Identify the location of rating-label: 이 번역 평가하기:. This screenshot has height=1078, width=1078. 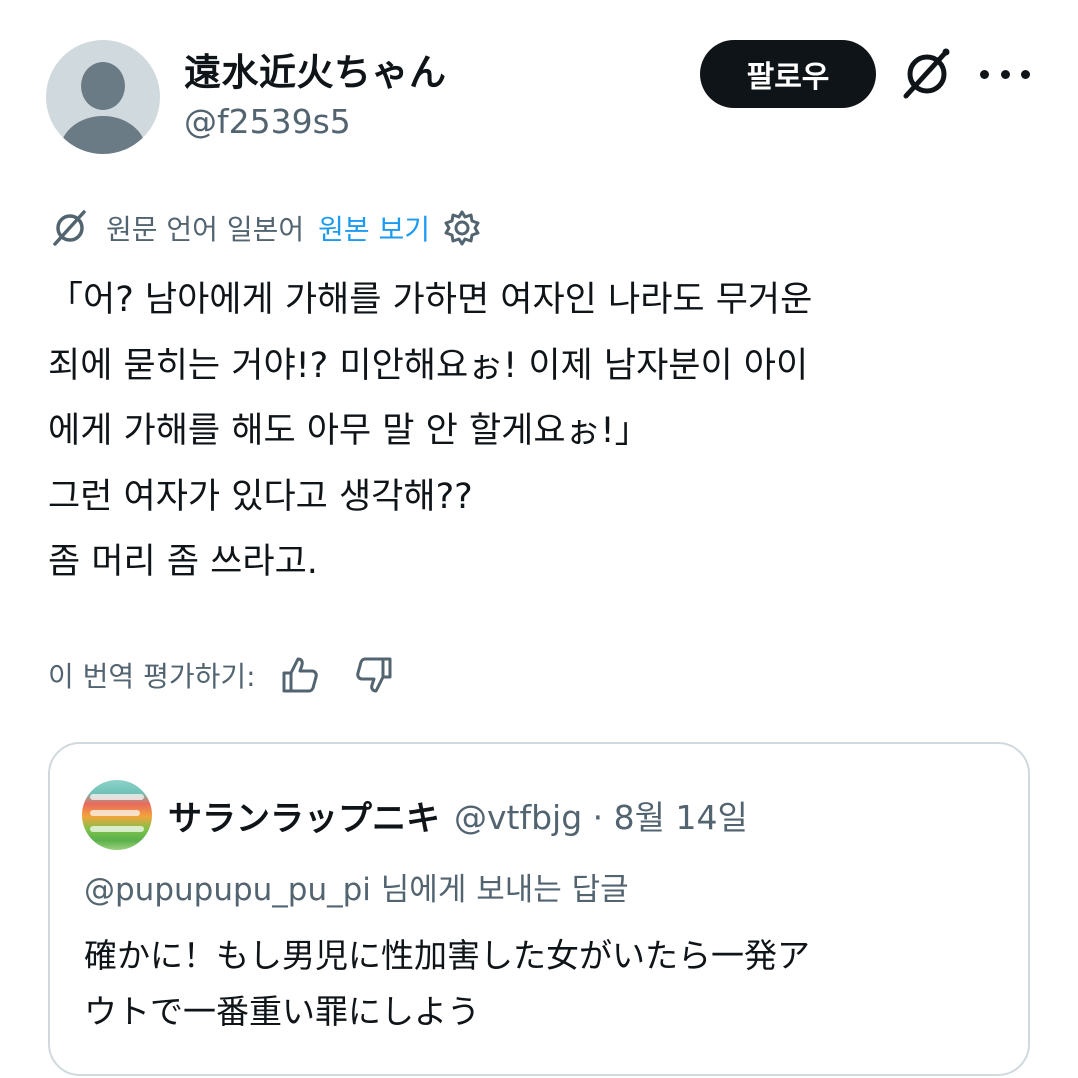
(152, 676).